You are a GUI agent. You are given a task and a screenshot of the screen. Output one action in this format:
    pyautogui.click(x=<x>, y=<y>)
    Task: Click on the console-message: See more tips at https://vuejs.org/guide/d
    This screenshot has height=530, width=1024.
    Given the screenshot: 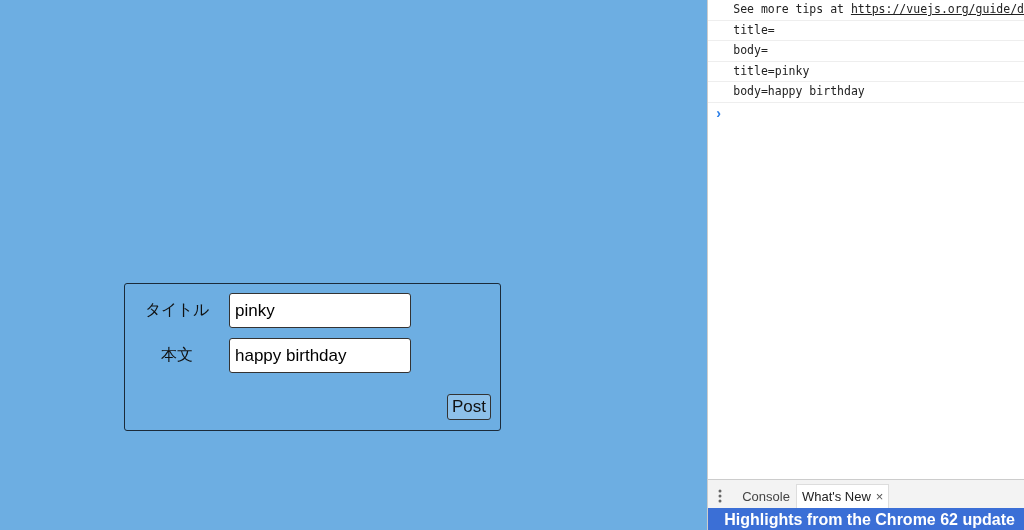 What is the action you would take?
    pyautogui.click(x=866, y=10)
    